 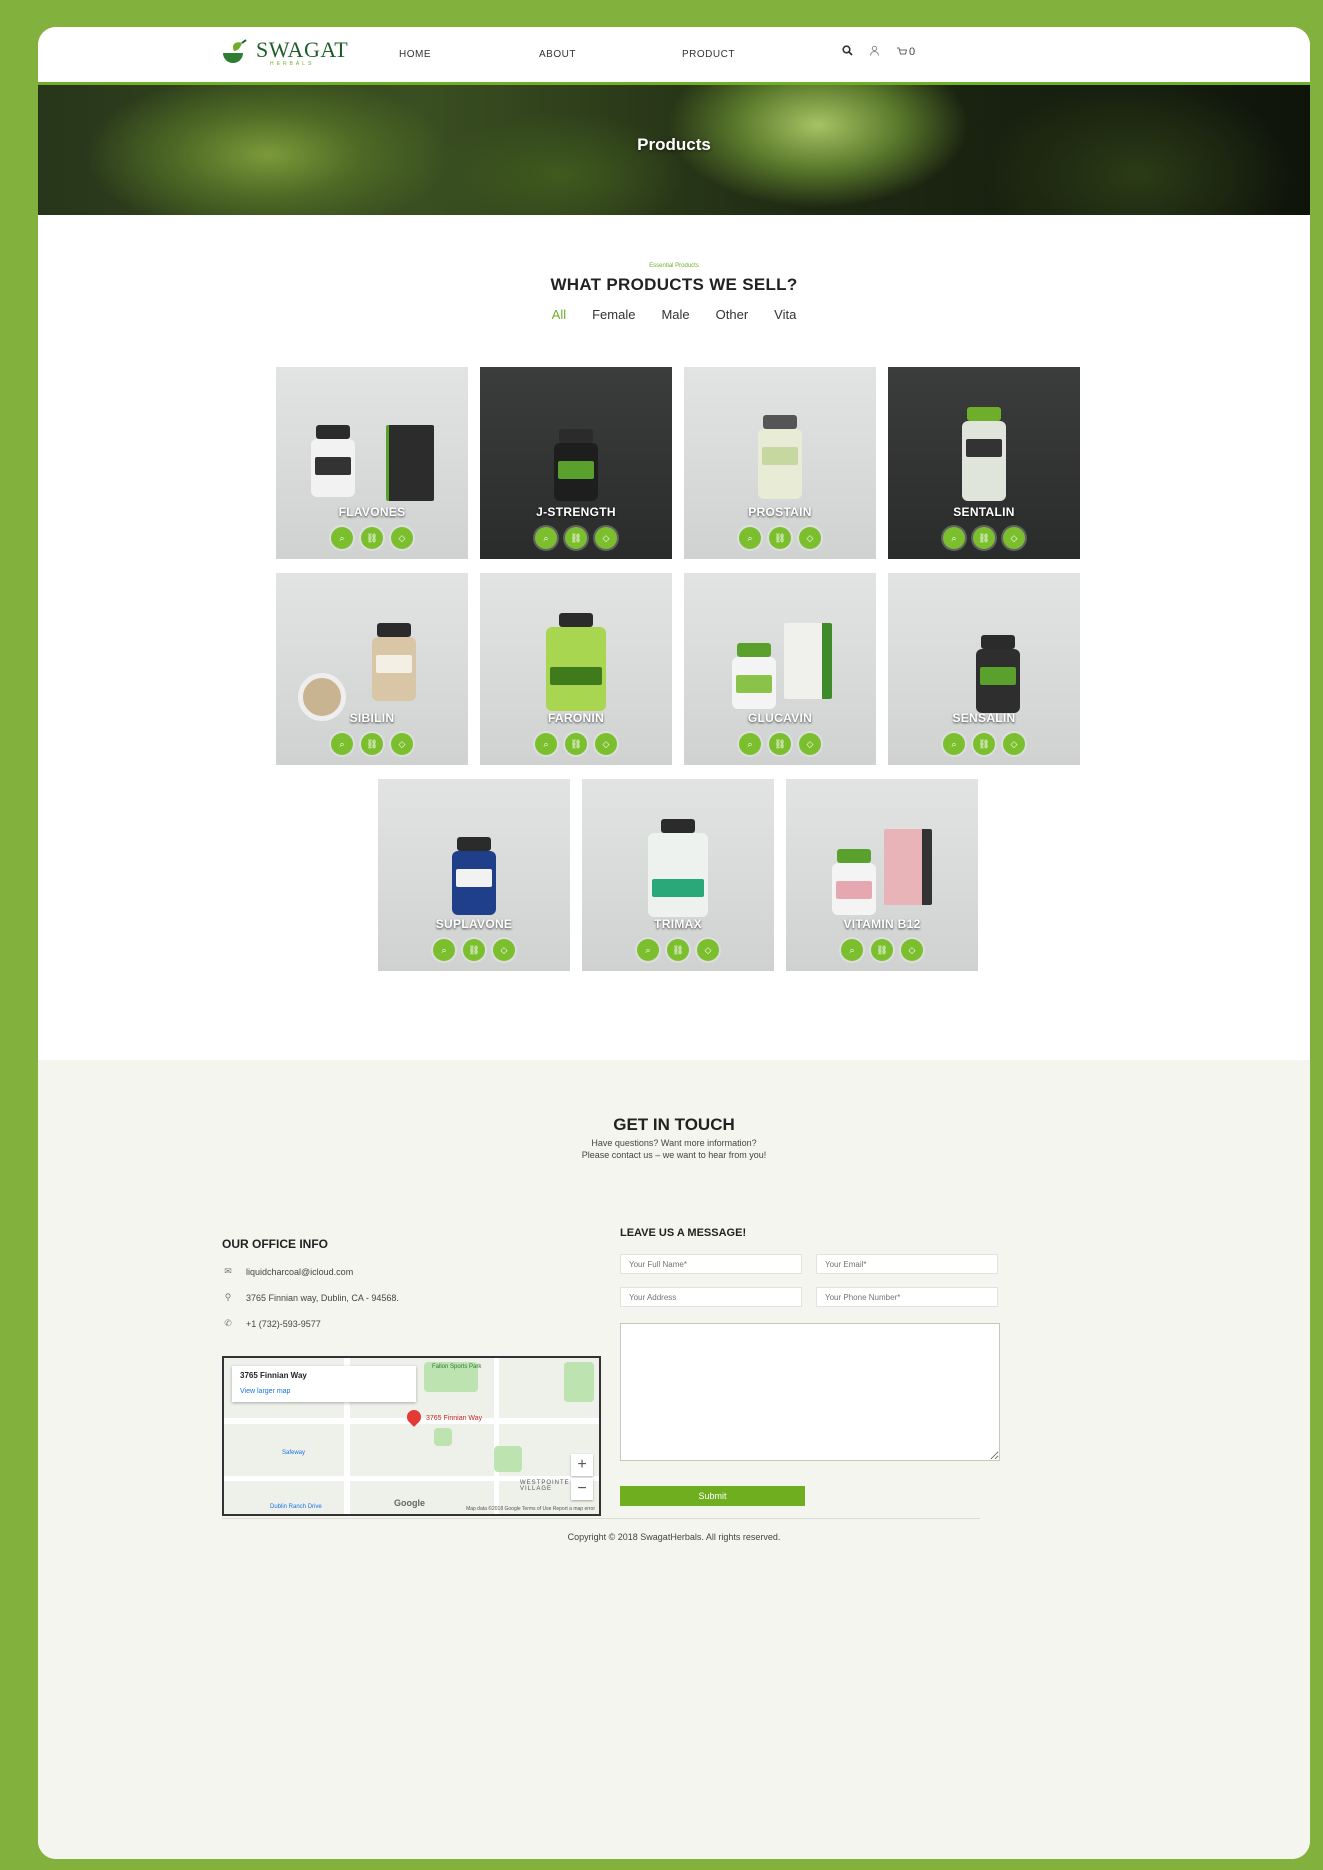 I want to click on product-card: SENTALIN ⌕ ⛓ ◇, so click(x=984, y=463).